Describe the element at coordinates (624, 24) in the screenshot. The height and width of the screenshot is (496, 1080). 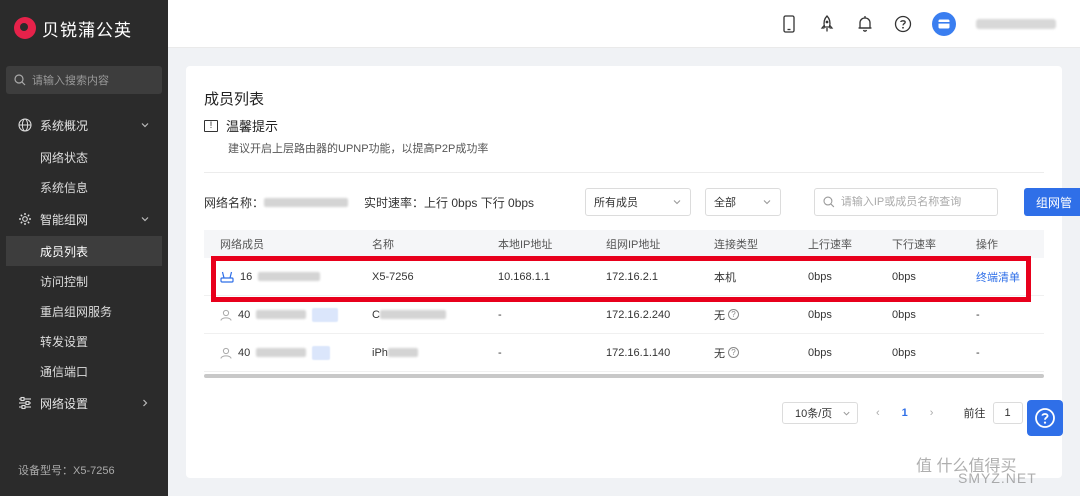
I see `topbar` at that location.